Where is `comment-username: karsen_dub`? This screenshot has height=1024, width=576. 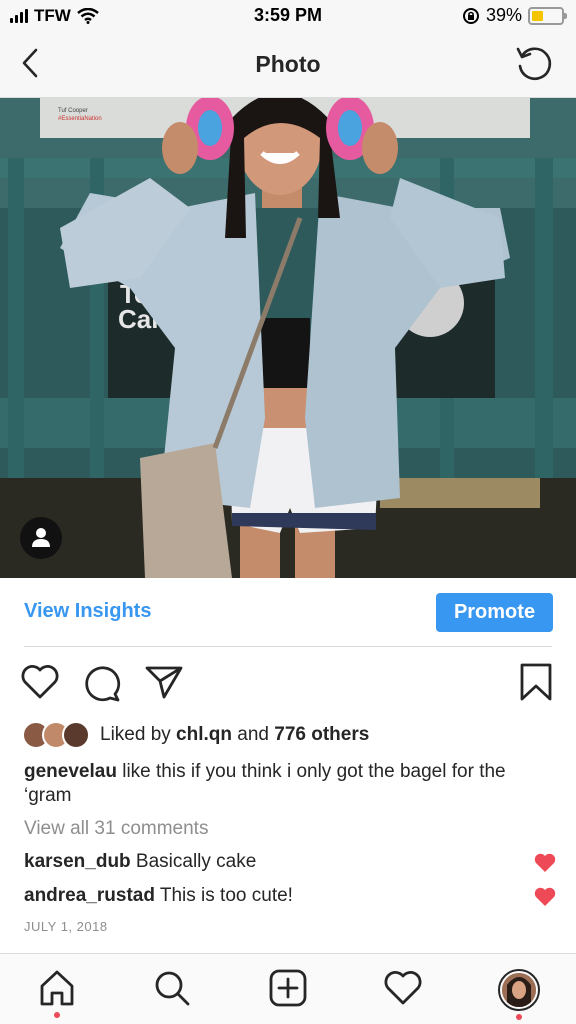
comment-username: karsen_dub is located at coordinates (77, 861).